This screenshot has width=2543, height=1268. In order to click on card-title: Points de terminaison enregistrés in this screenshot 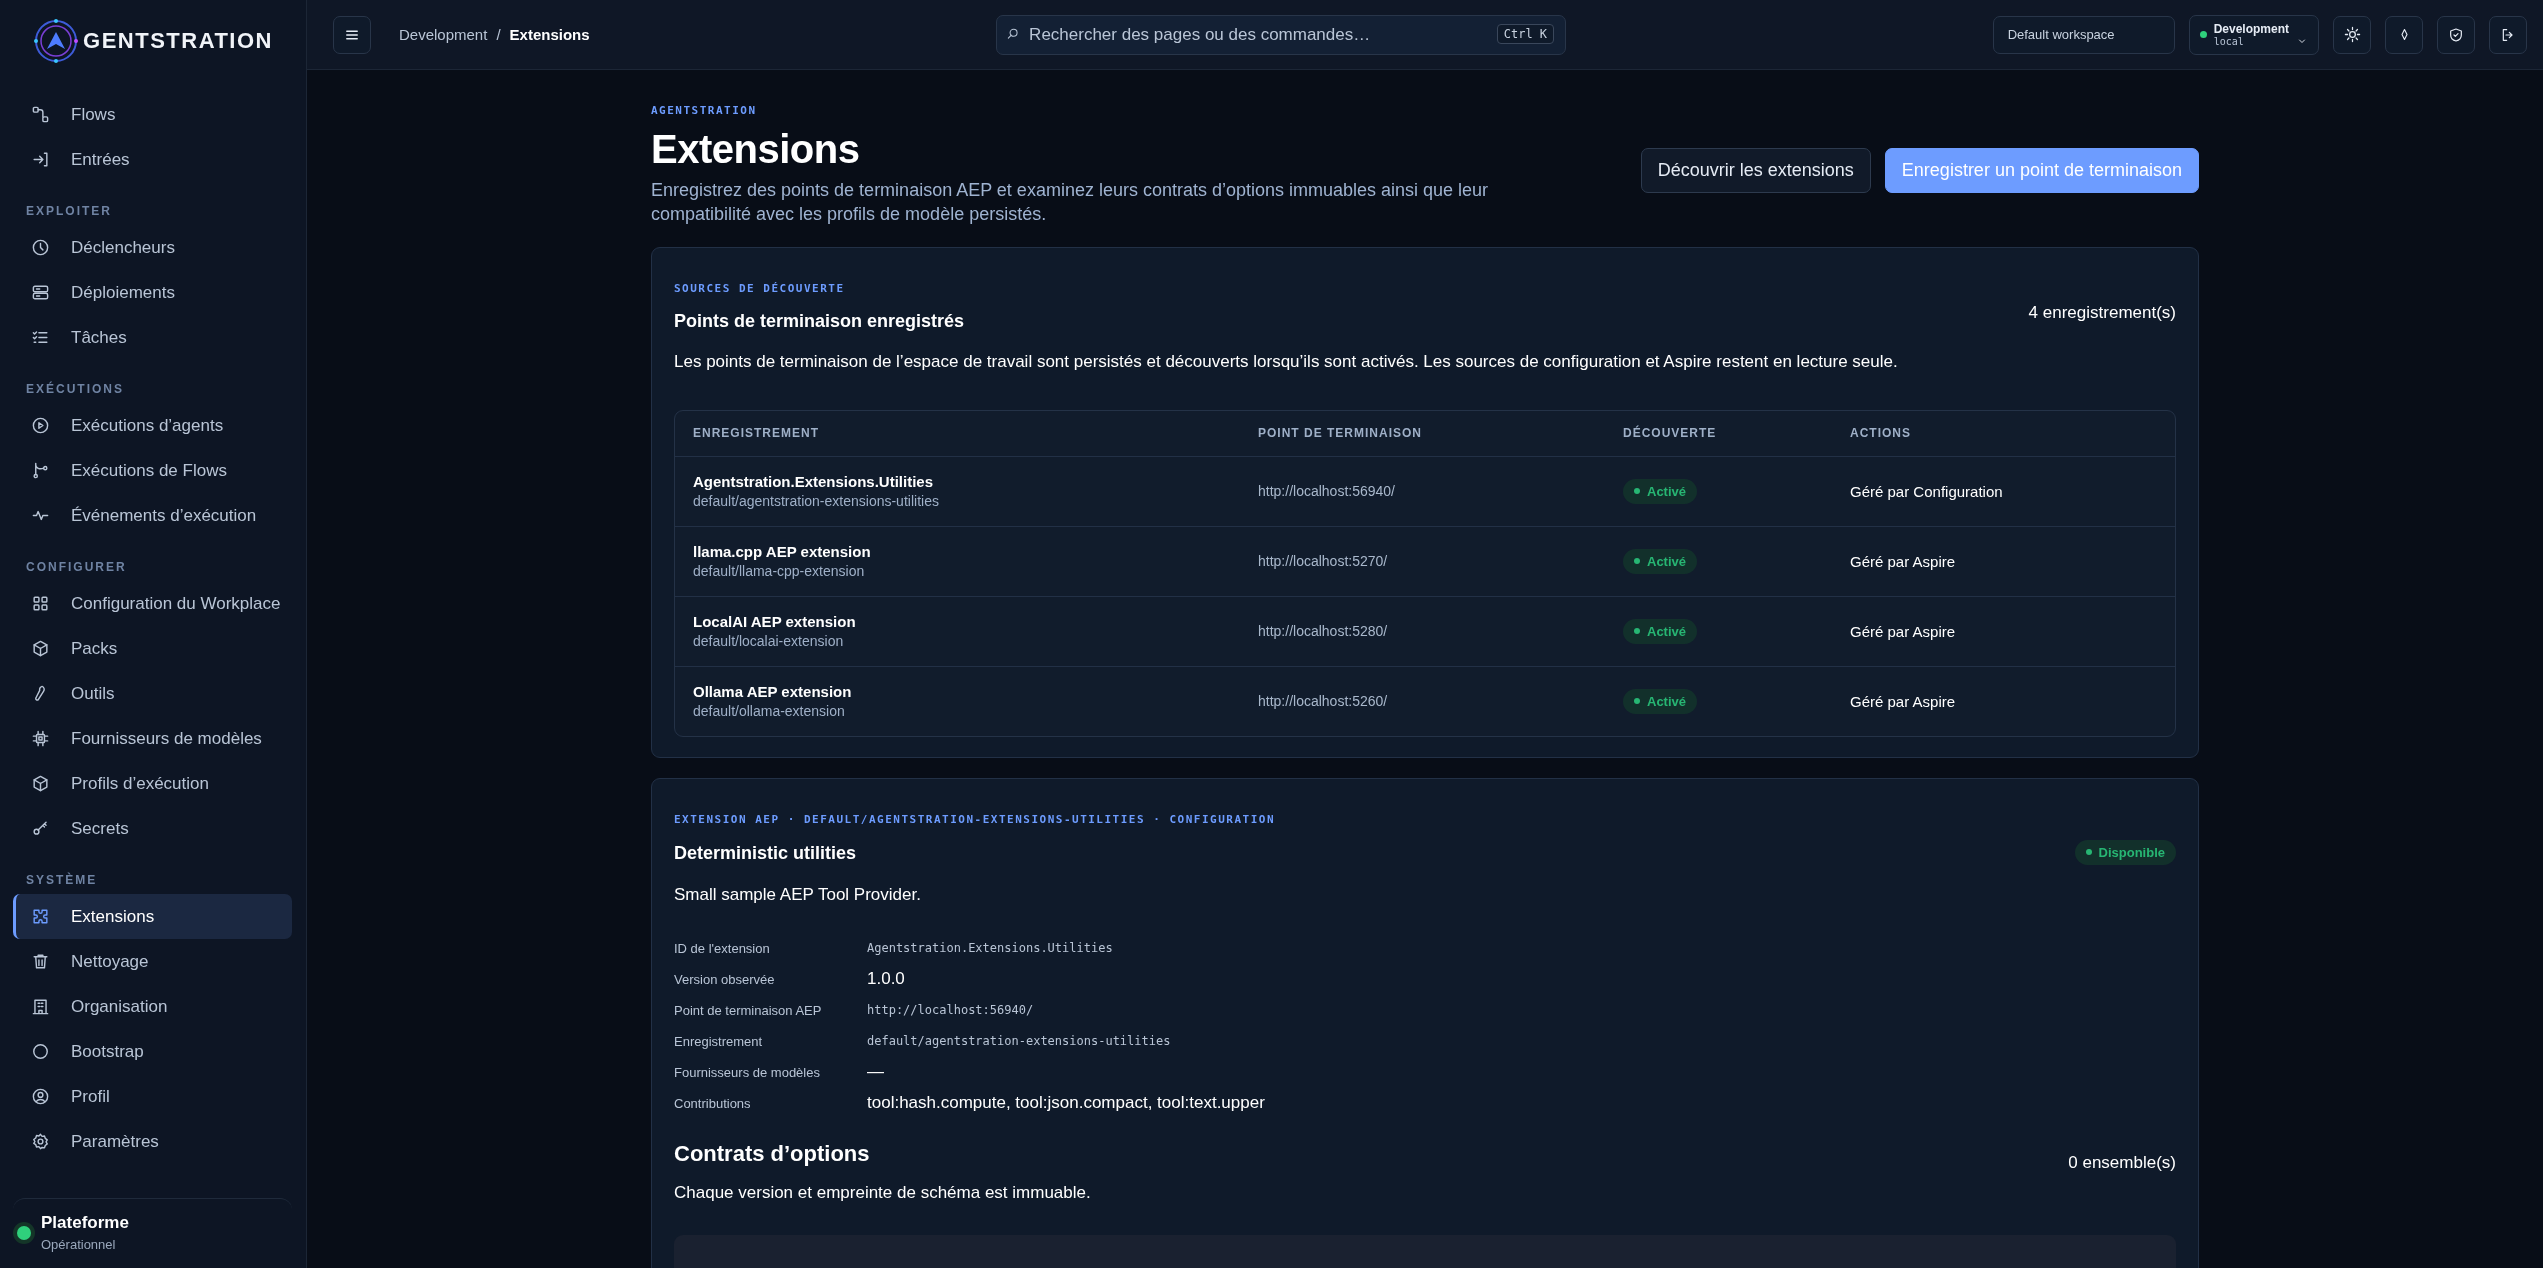, I will do `click(819, 321)`.